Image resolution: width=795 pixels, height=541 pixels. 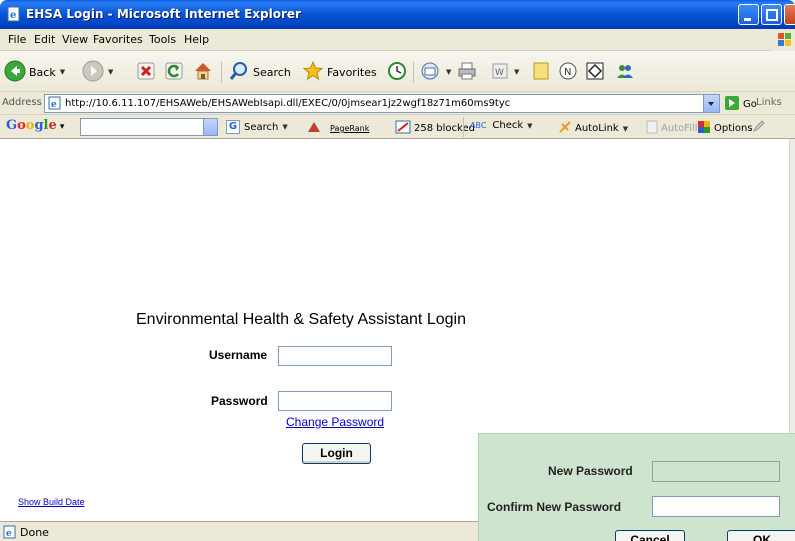 What do you see at coordinates (716, 506) in the screenshot?
I see `confirm-password-field` at bounding box center [716, 506].